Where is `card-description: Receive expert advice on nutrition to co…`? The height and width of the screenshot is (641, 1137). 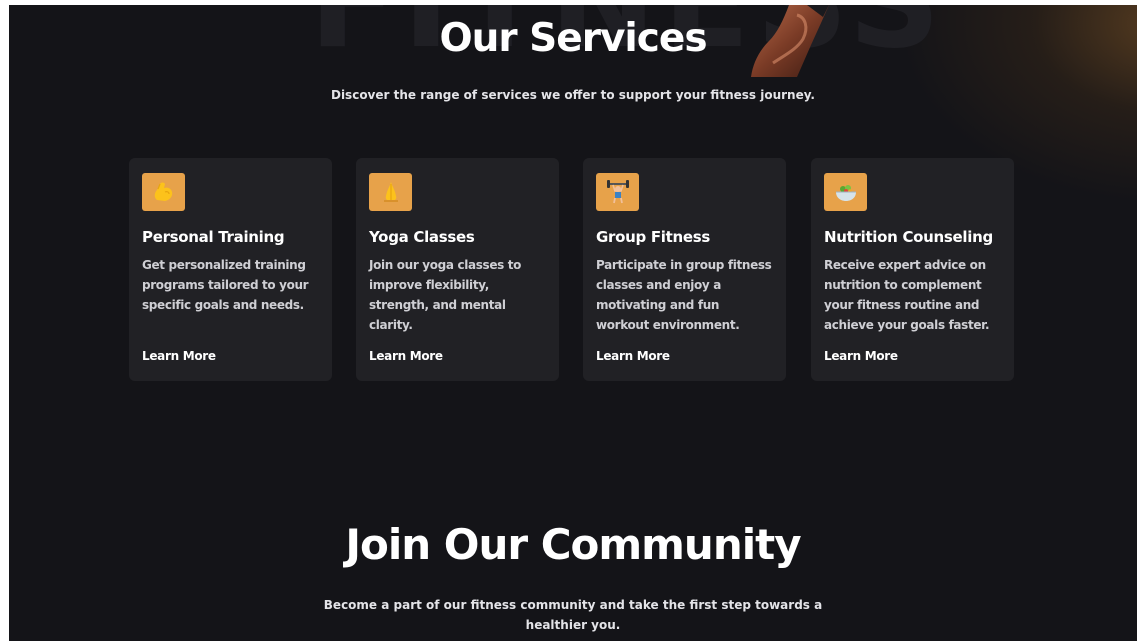
card-description: Receive expert advice on nutrition to co… is located at coordinates (907, 295).